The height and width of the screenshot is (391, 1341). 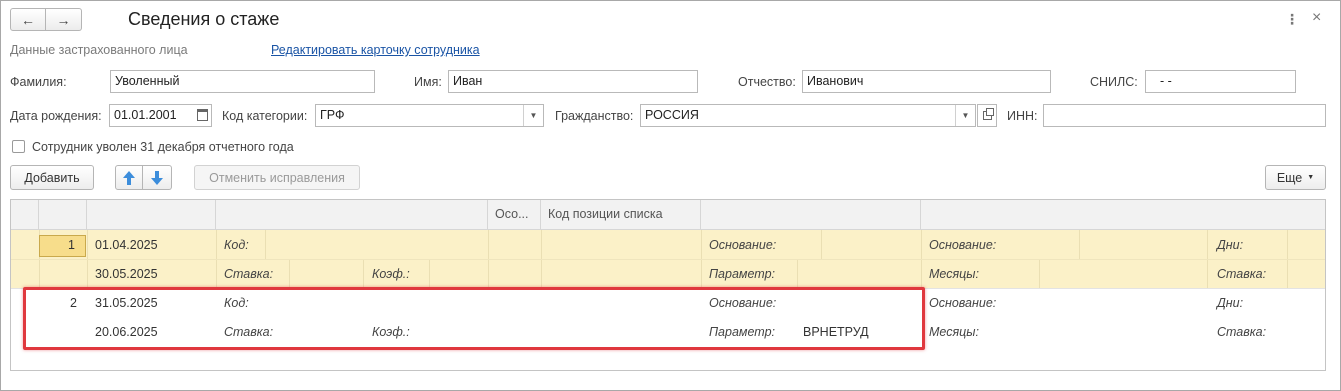 What do you see at coordinates (668, 317) in the screenshot?
I see `table-row` at bounding box center [668, 317].